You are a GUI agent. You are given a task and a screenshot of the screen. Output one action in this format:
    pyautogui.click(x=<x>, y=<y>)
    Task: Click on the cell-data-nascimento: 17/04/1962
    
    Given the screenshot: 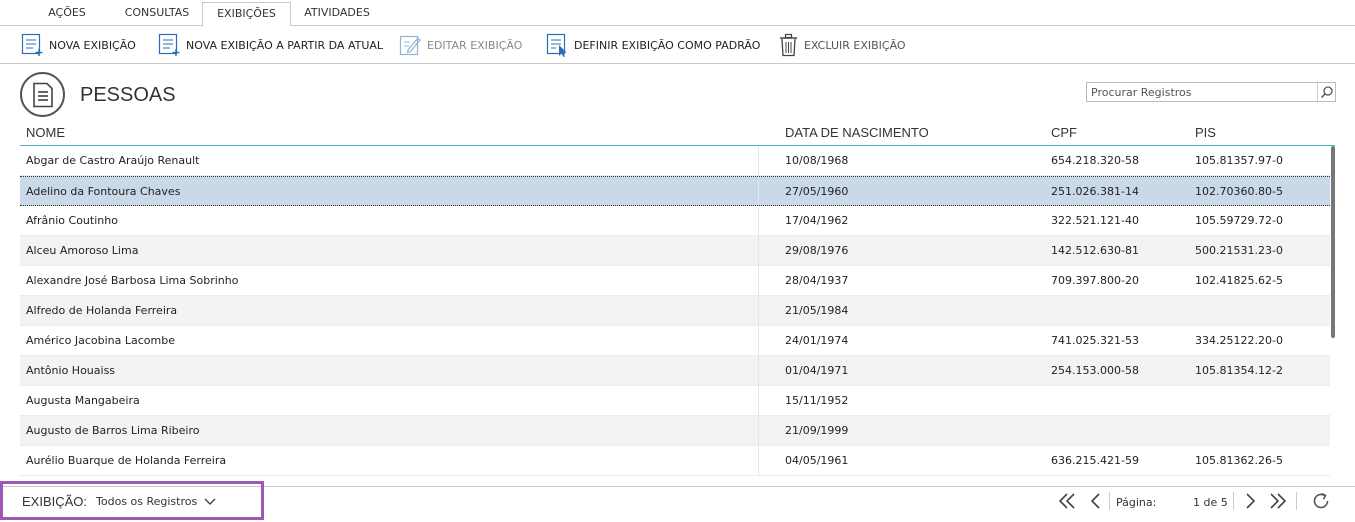 What is the action you would take?
    pyautogui.click(x=817, y=220)
    